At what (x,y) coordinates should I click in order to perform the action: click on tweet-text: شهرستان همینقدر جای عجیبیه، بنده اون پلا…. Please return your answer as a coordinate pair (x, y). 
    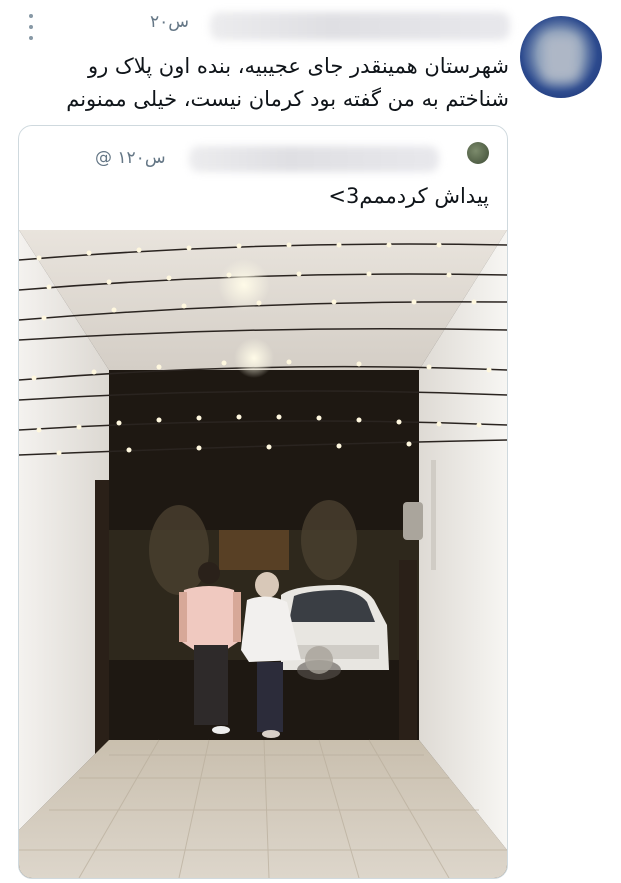
    Looking at the image, I should click on (287, 82).